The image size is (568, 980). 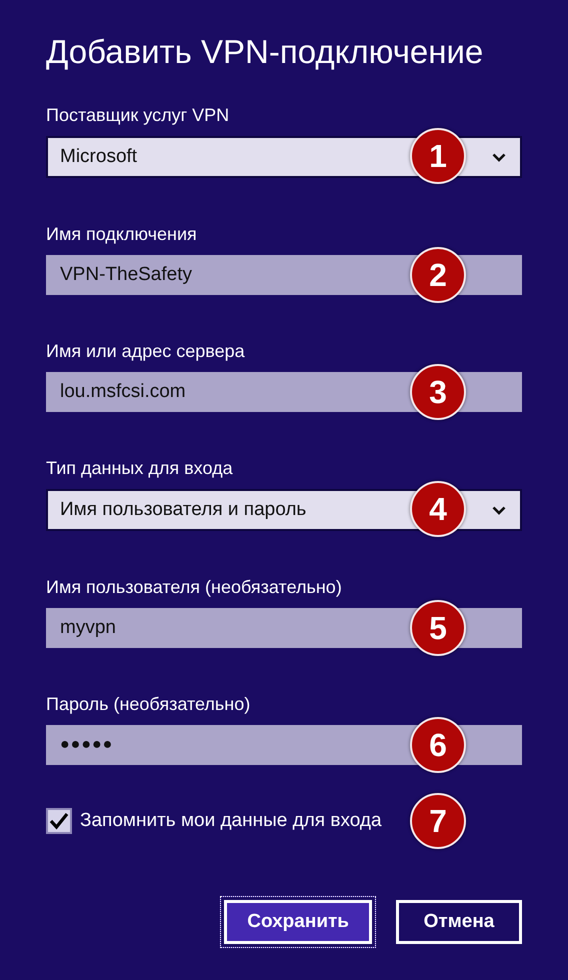 What do you see at coordinates (194, 587) in the screenshot?
I see `field-label: Имя пользователя (необязательно)` at bounding box center [194, 587].